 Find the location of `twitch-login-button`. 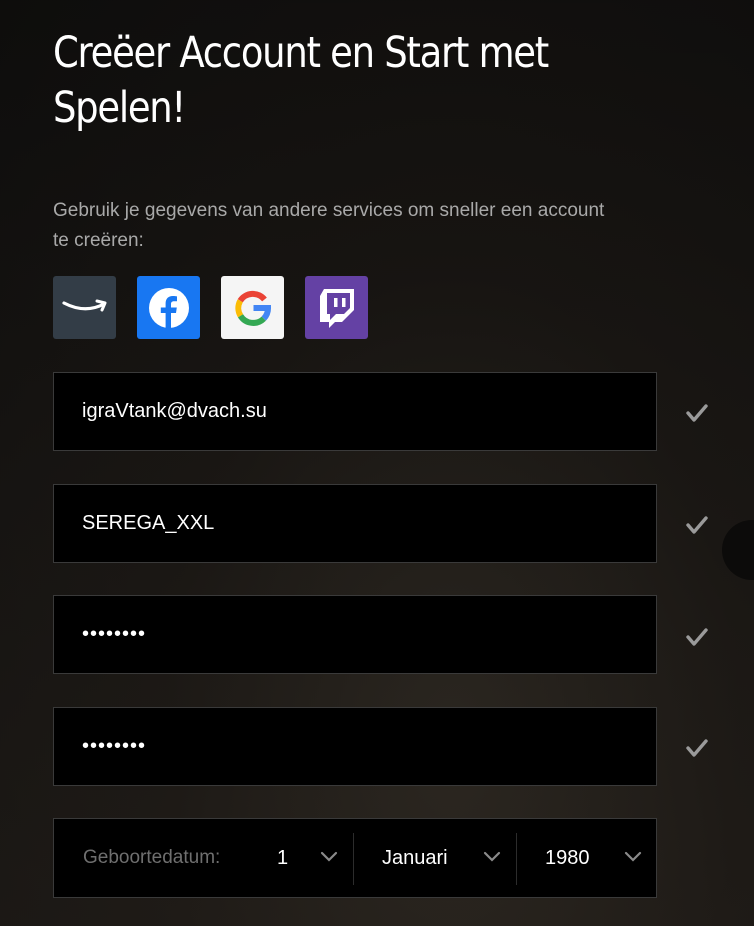

twitch-login-button is located at coordinates (336, 307).